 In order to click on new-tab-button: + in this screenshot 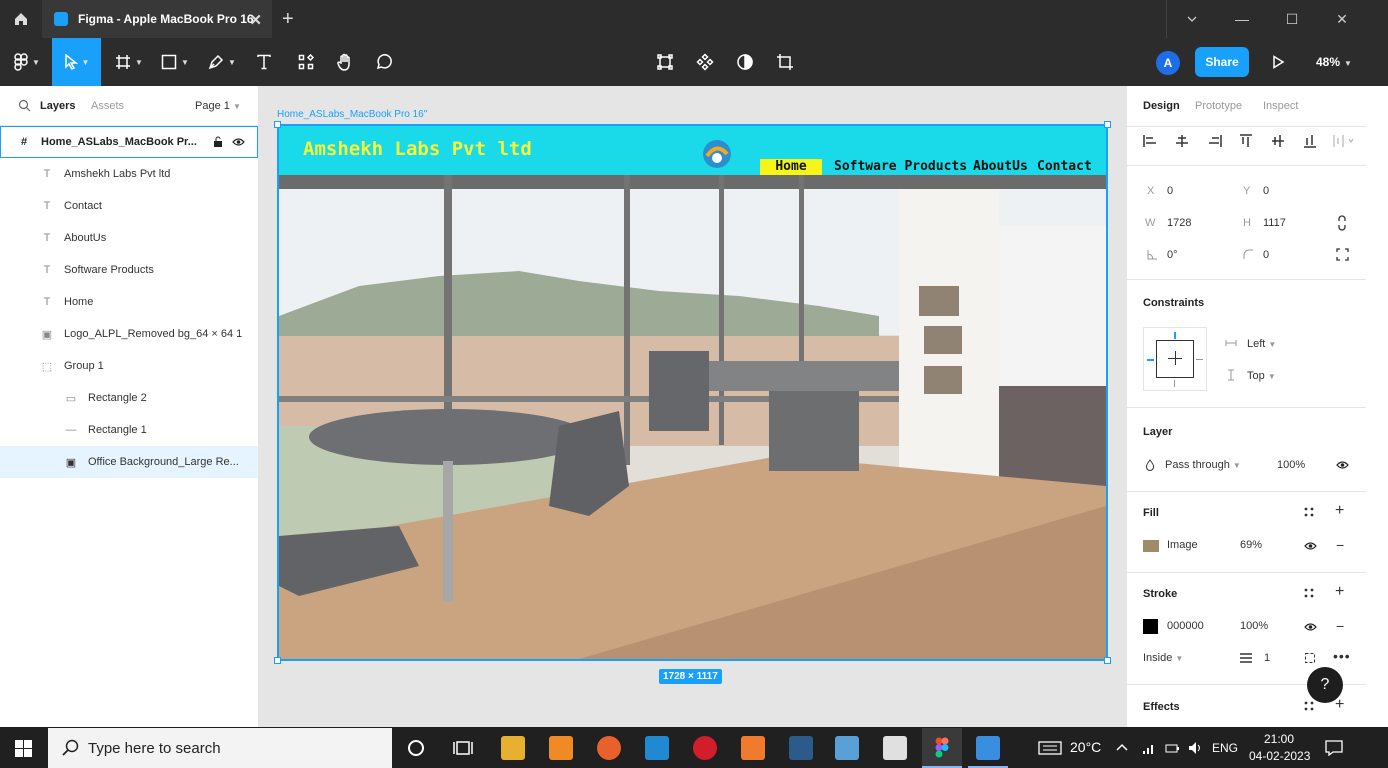, I will do `click(288, 19)`.